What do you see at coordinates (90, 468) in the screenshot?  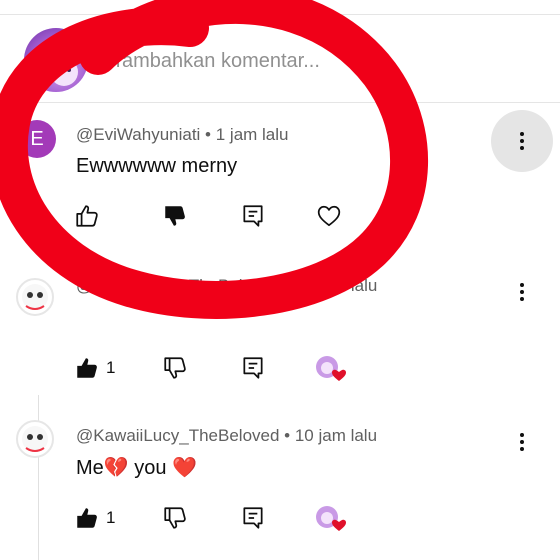 I see `comment-text-start: Me` at bounding box center [90, 468].